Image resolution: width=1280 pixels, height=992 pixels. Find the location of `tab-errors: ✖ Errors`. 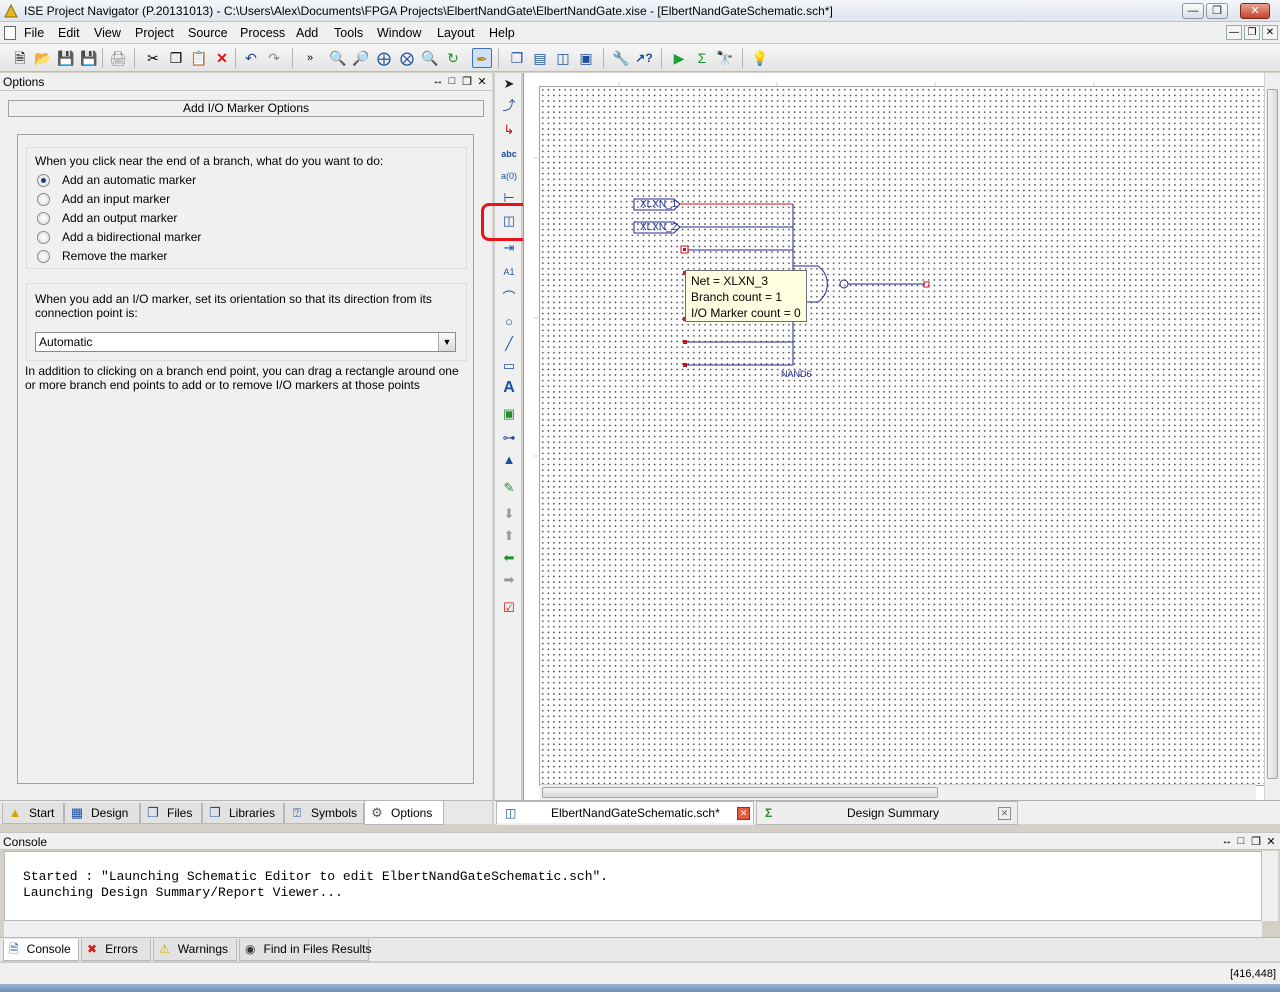

tab-errors: ✖ Errors is located at coordinates (116, 950).